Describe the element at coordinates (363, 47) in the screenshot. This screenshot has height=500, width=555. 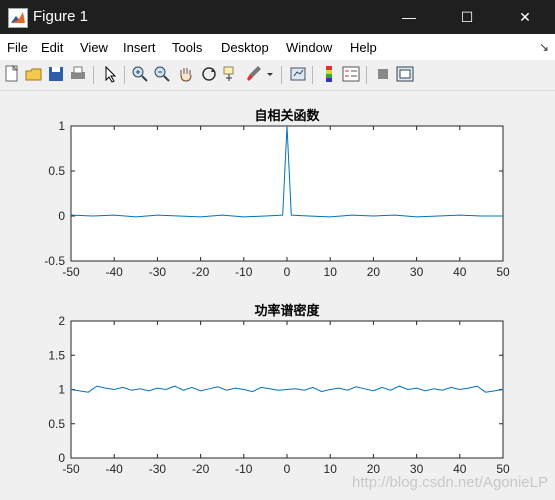
I see `menu-help: Help` at that location.